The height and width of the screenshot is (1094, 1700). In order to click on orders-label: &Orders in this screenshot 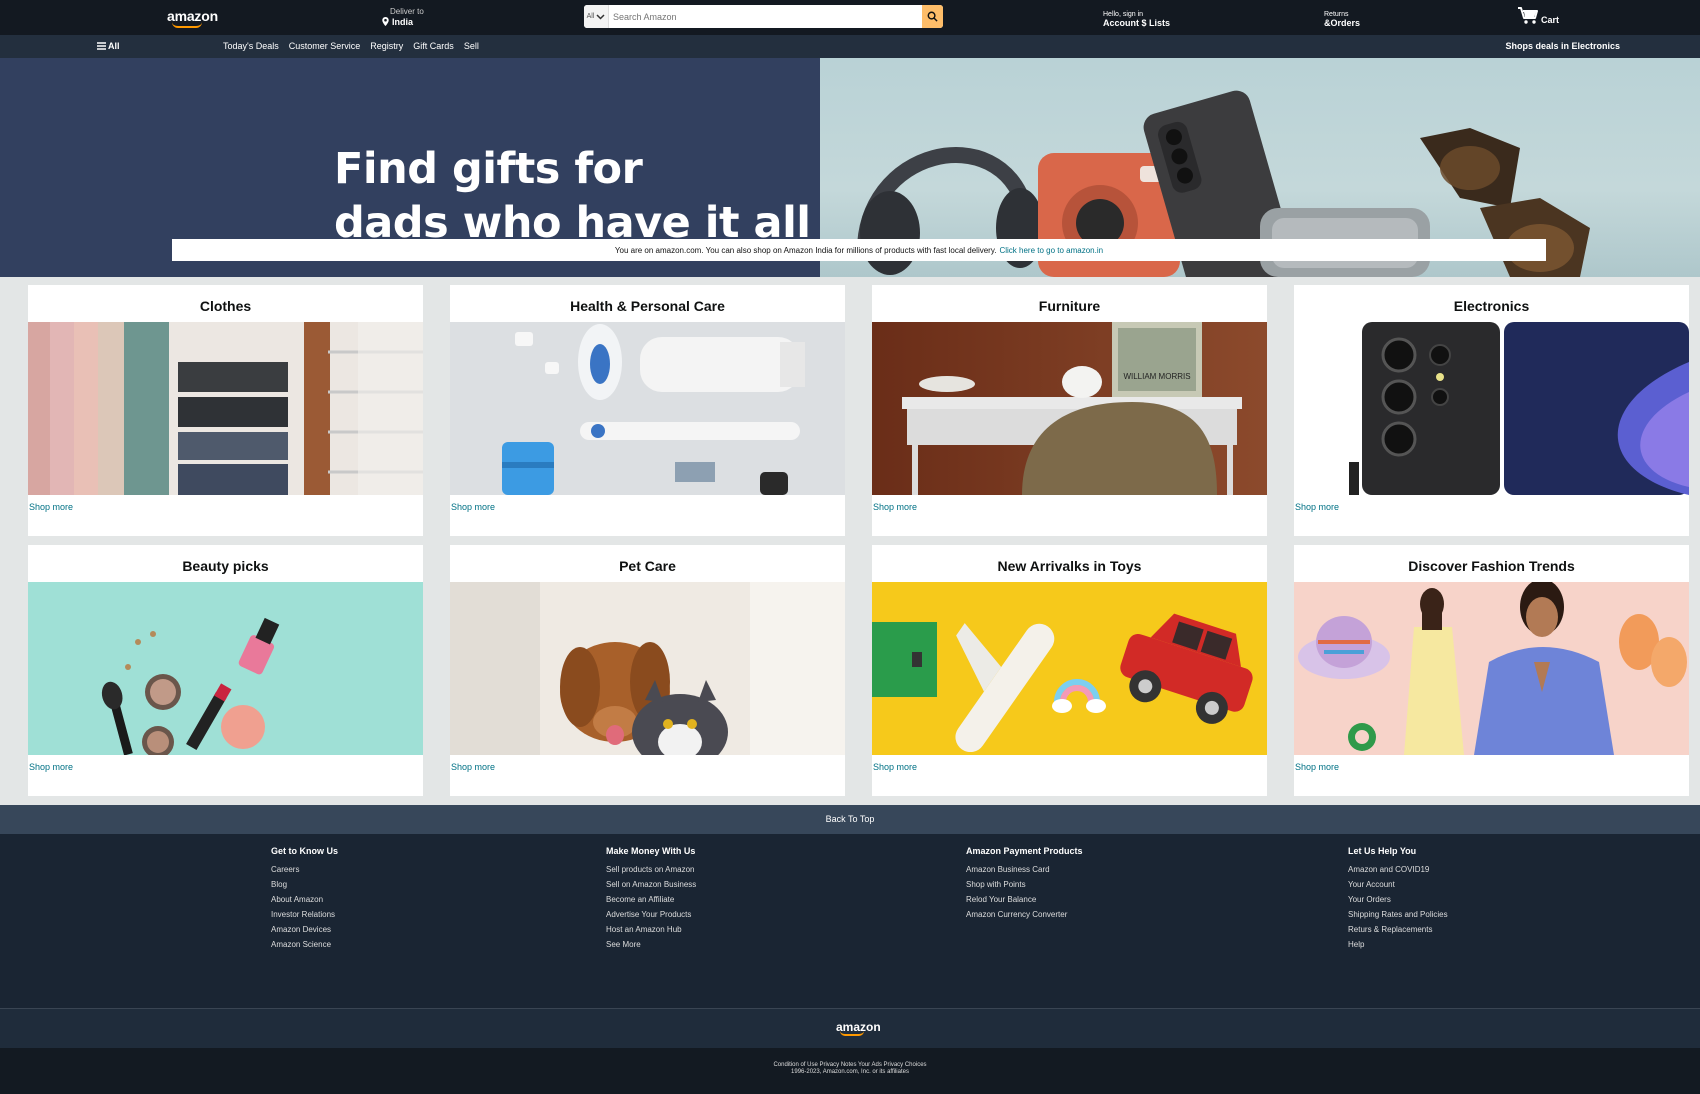, I will do `click(1342, 23)`.